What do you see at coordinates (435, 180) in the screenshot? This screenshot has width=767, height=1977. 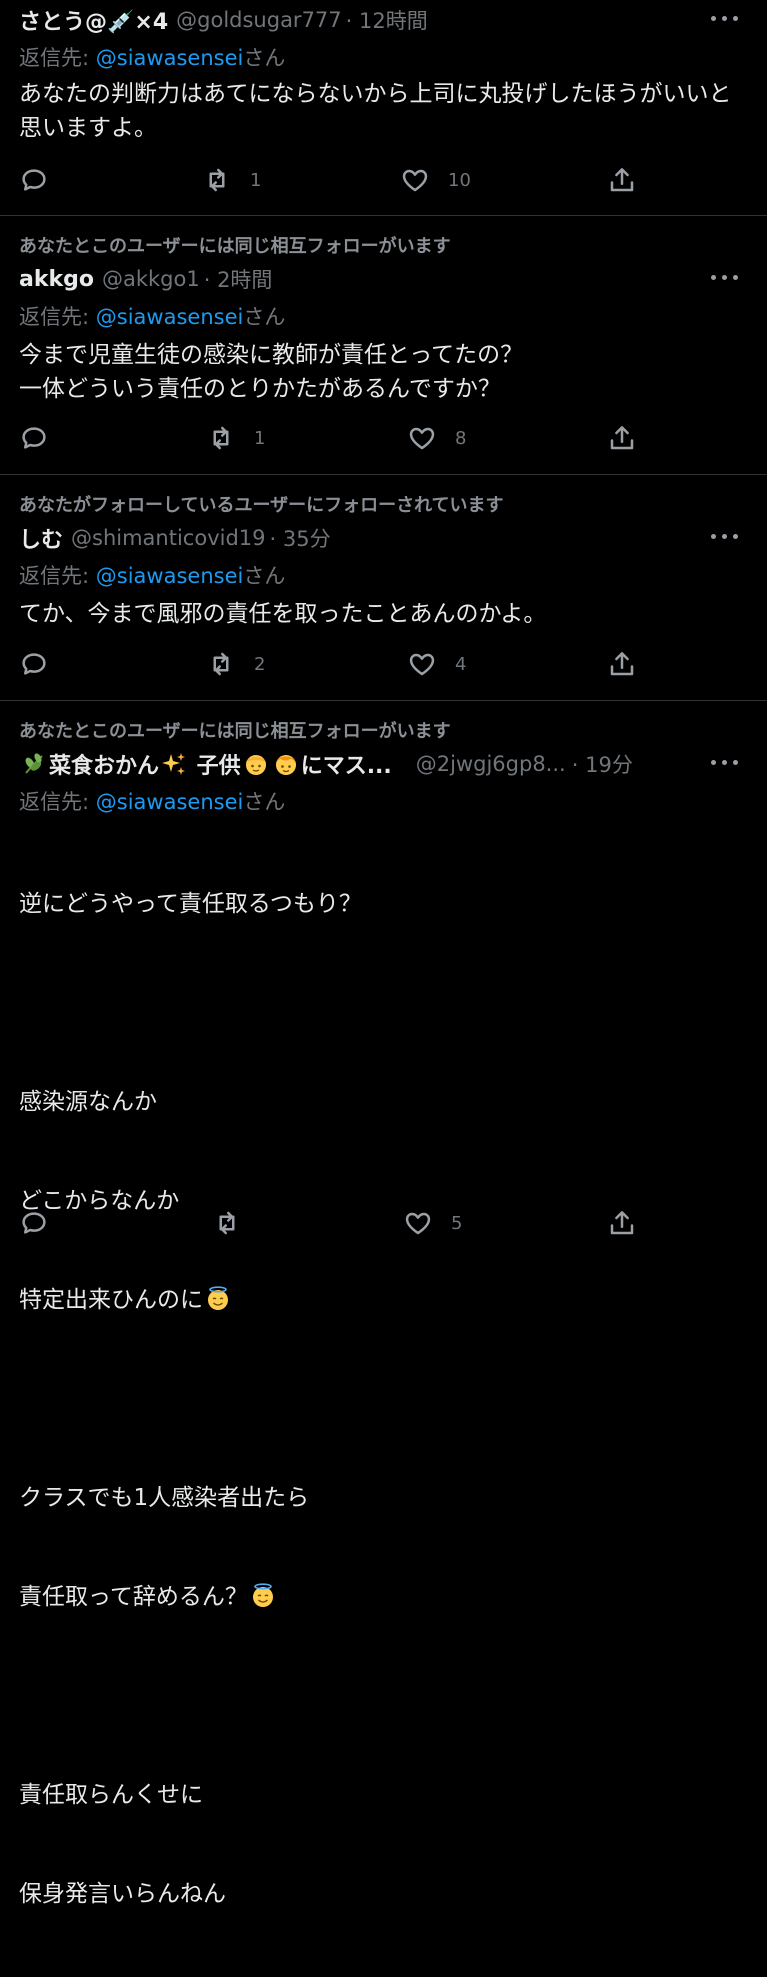 I see `like-button: 10` at bounding box center [435, 180].